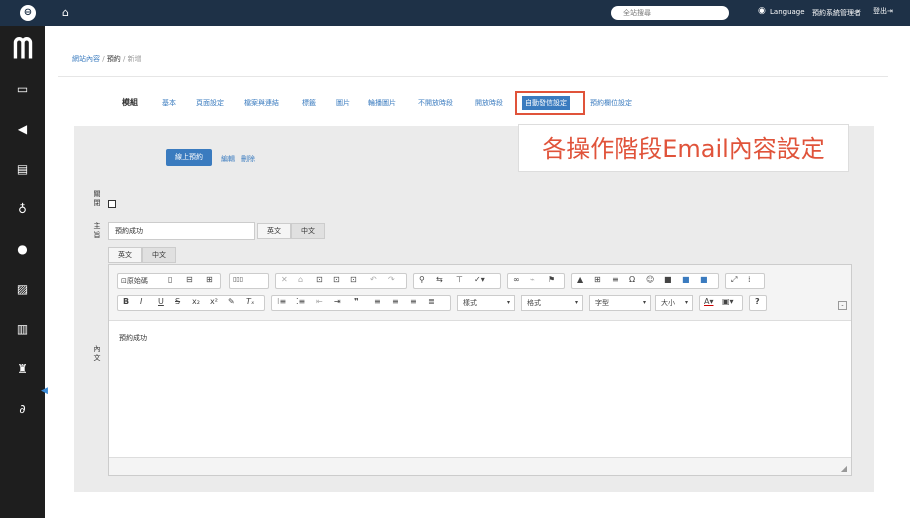  I want to click on align-left-icon: ≡, so click(377, 301).